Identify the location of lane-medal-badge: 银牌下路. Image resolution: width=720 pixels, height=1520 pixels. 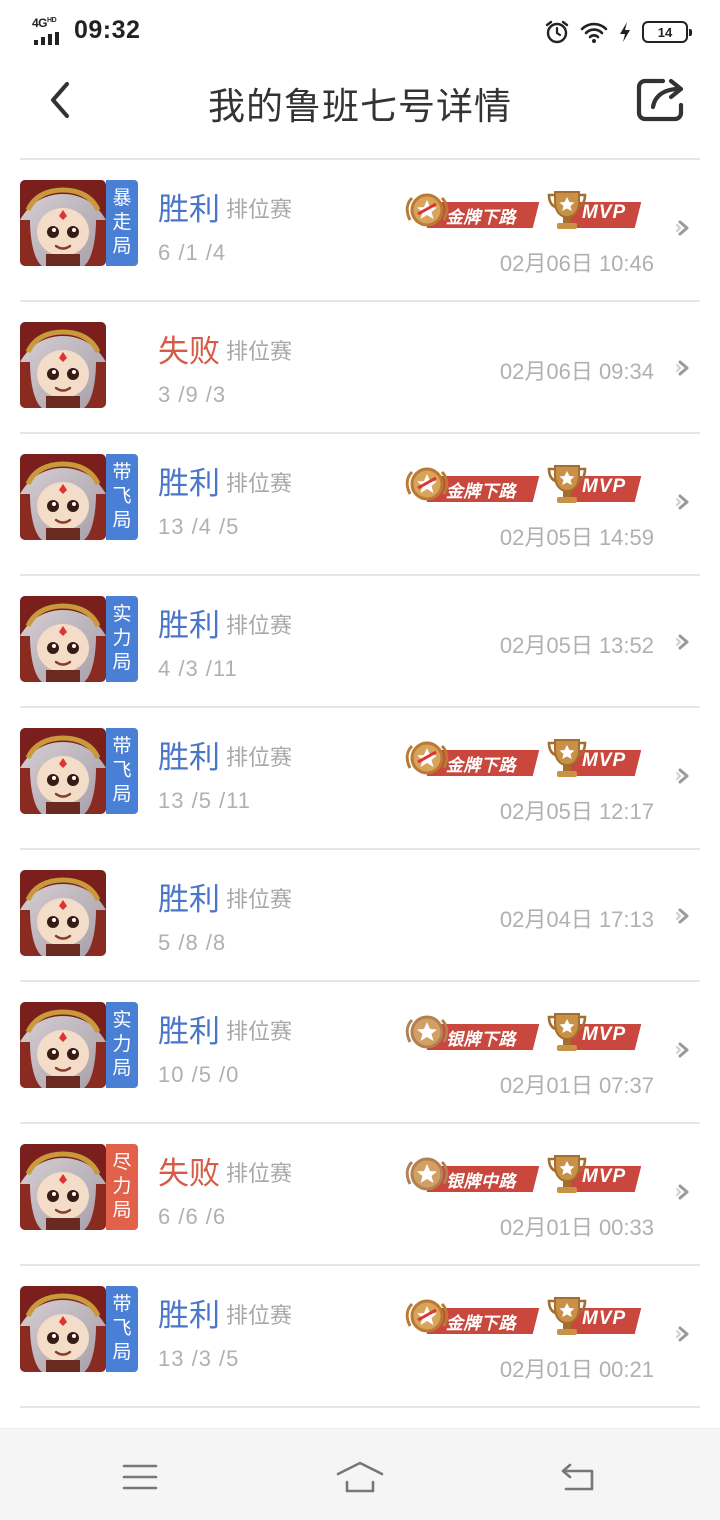
(472, 1033).